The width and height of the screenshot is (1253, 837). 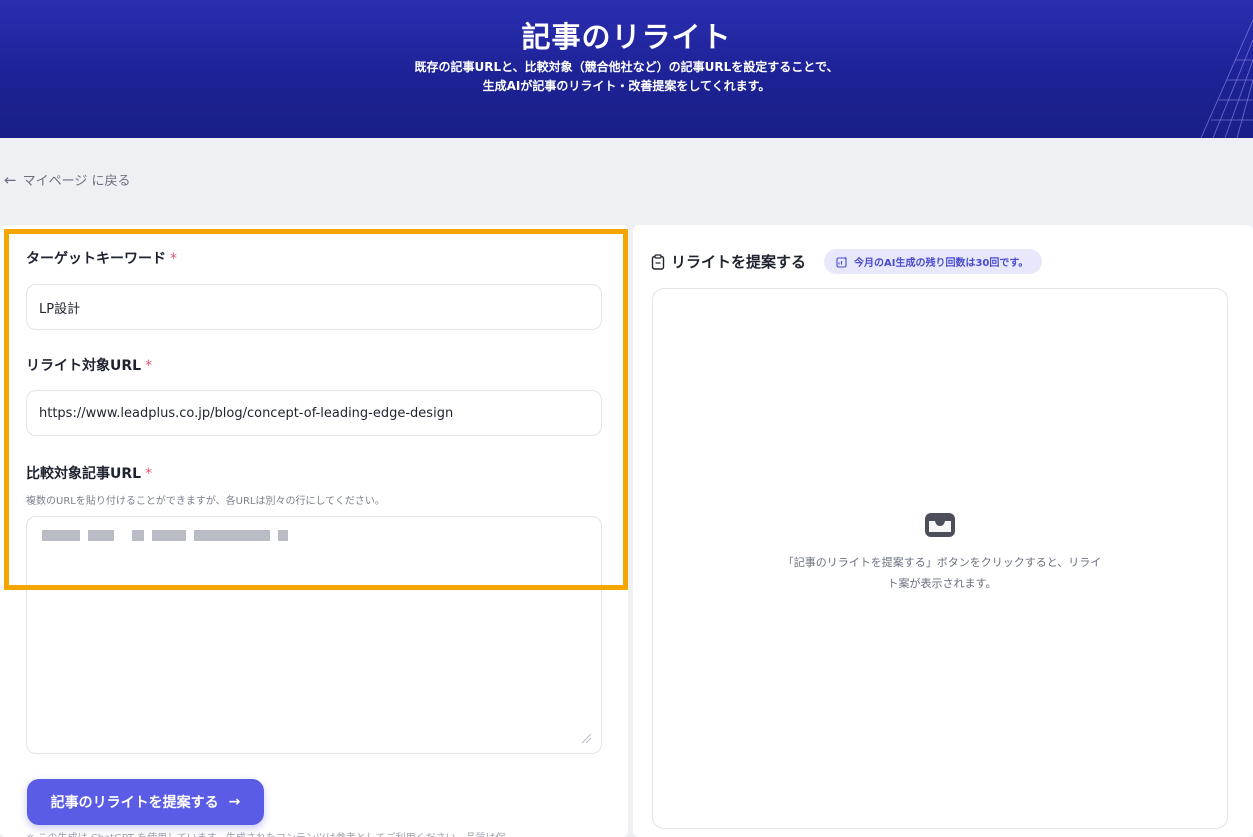 What do you see at coordinates (942, 573) in the screenshot?
I see `empty-state-message: 「記事のリライトを提案する」ボタンをクリックすると、リライ ト案が表示されます。` at bounding box center [942, 573].